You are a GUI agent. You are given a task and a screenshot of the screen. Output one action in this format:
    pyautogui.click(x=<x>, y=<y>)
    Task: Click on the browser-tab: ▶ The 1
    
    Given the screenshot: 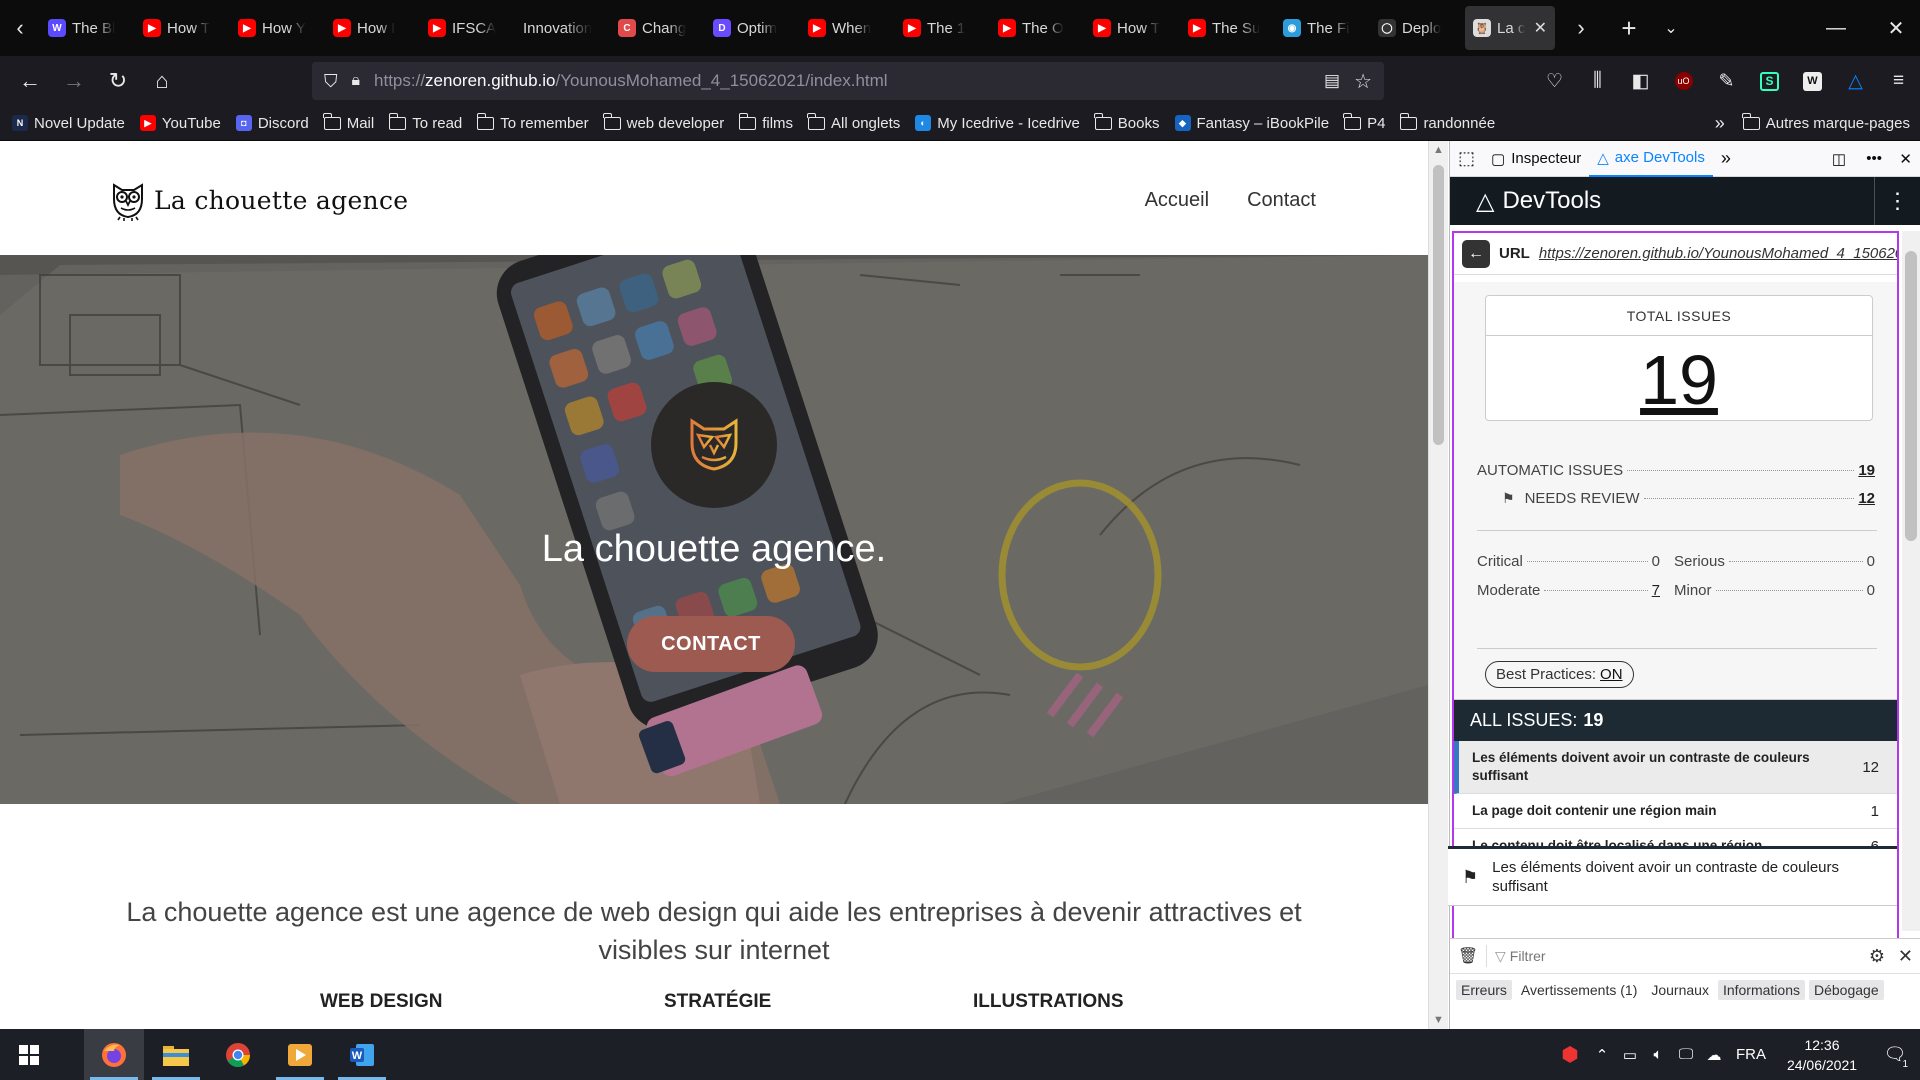 What is the action you would take?
    pyautogui.click(x=942, y=28)
    